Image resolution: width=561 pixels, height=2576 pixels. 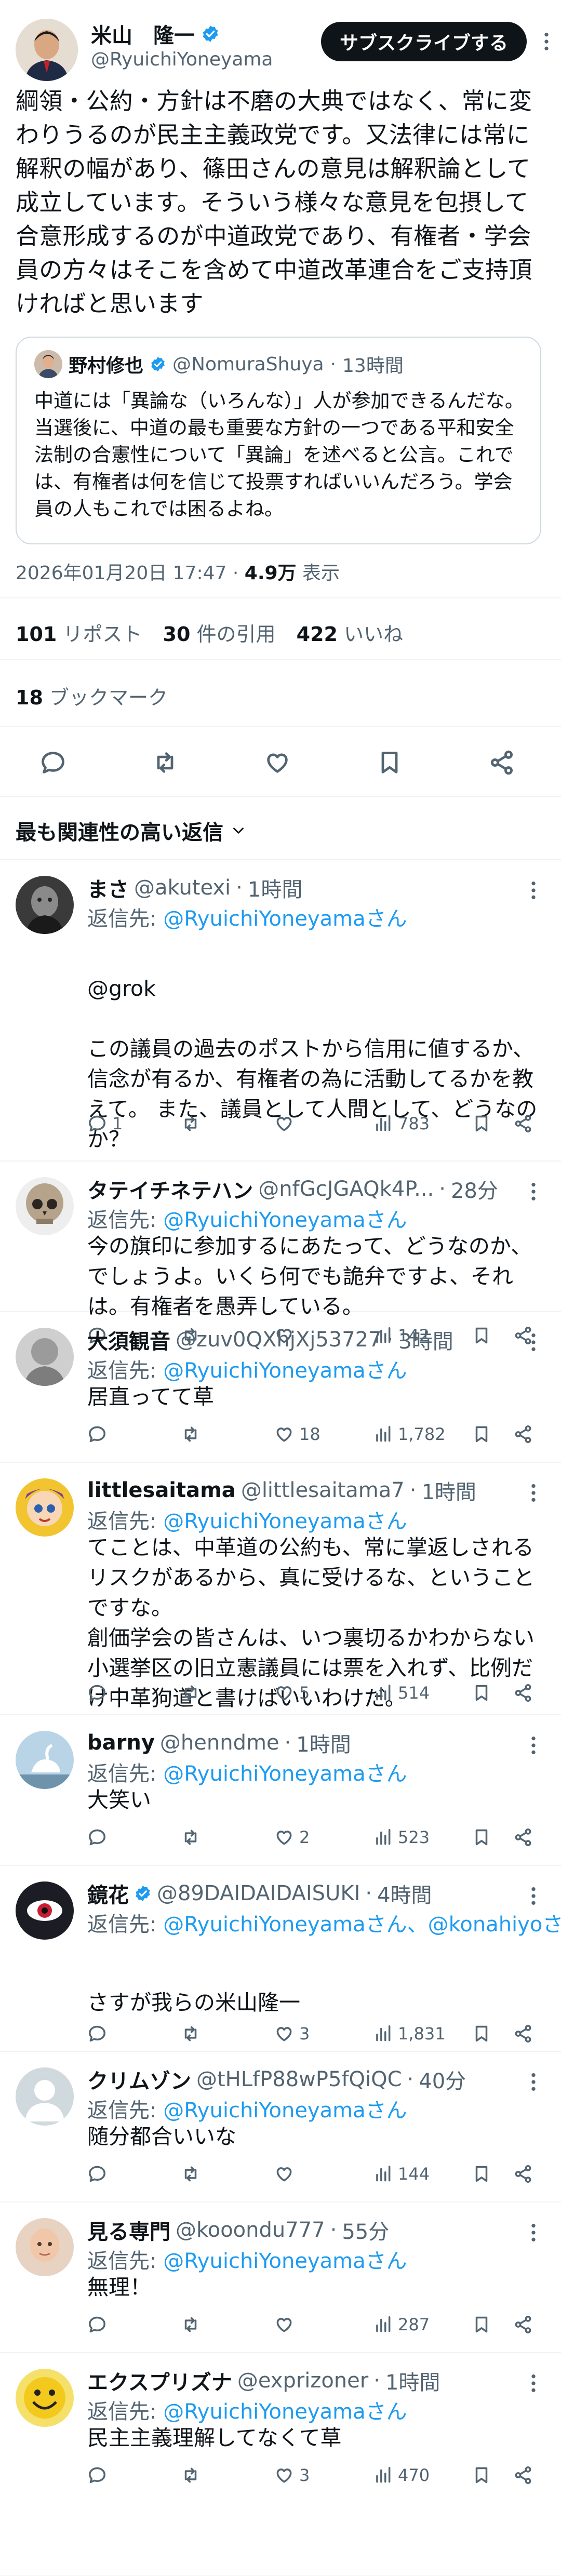 I want to click on reply-author-name: barny, so click(x=121, y=1743).